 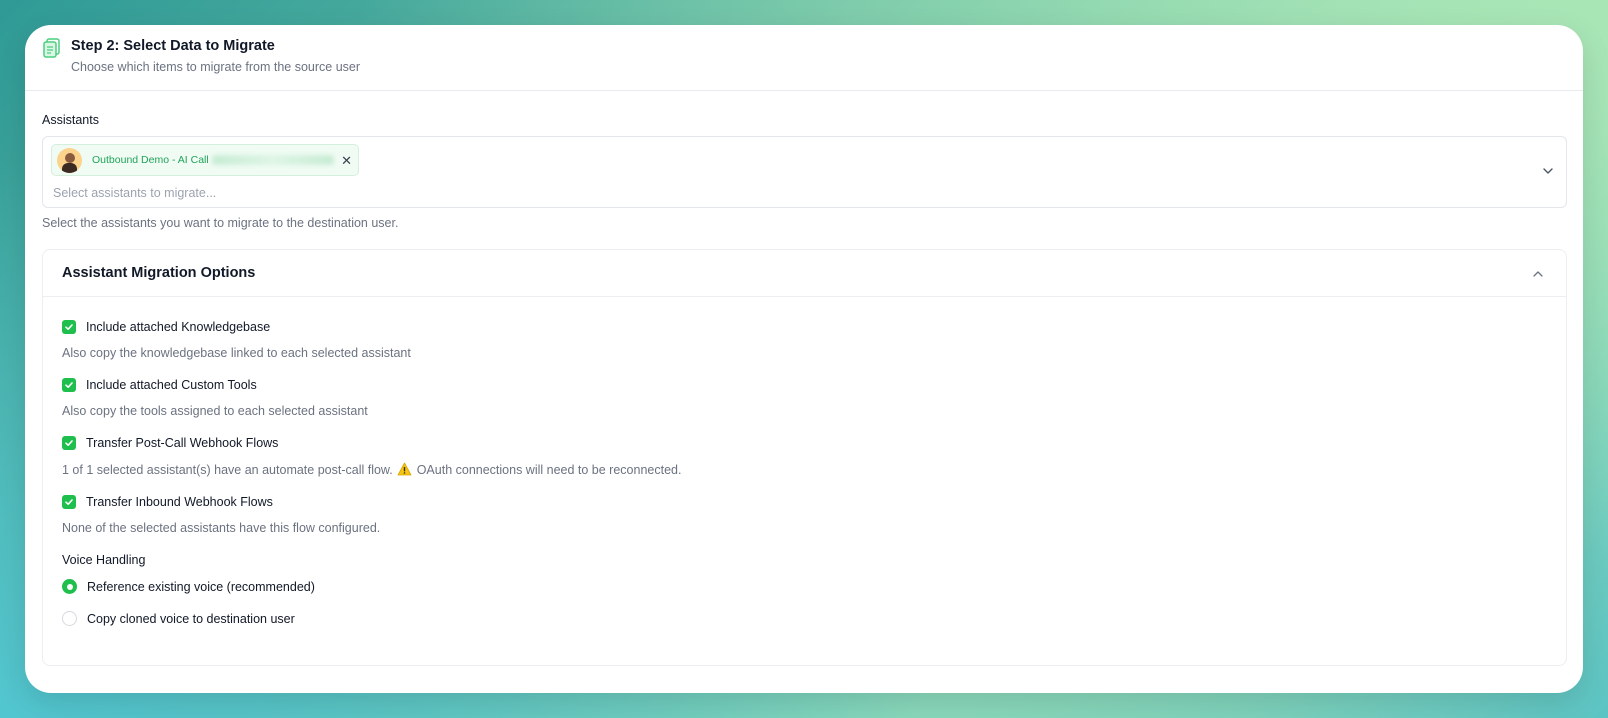 I want to click on step-title: Step 2: Select Data to Migrate, so click(x=173, y=46).